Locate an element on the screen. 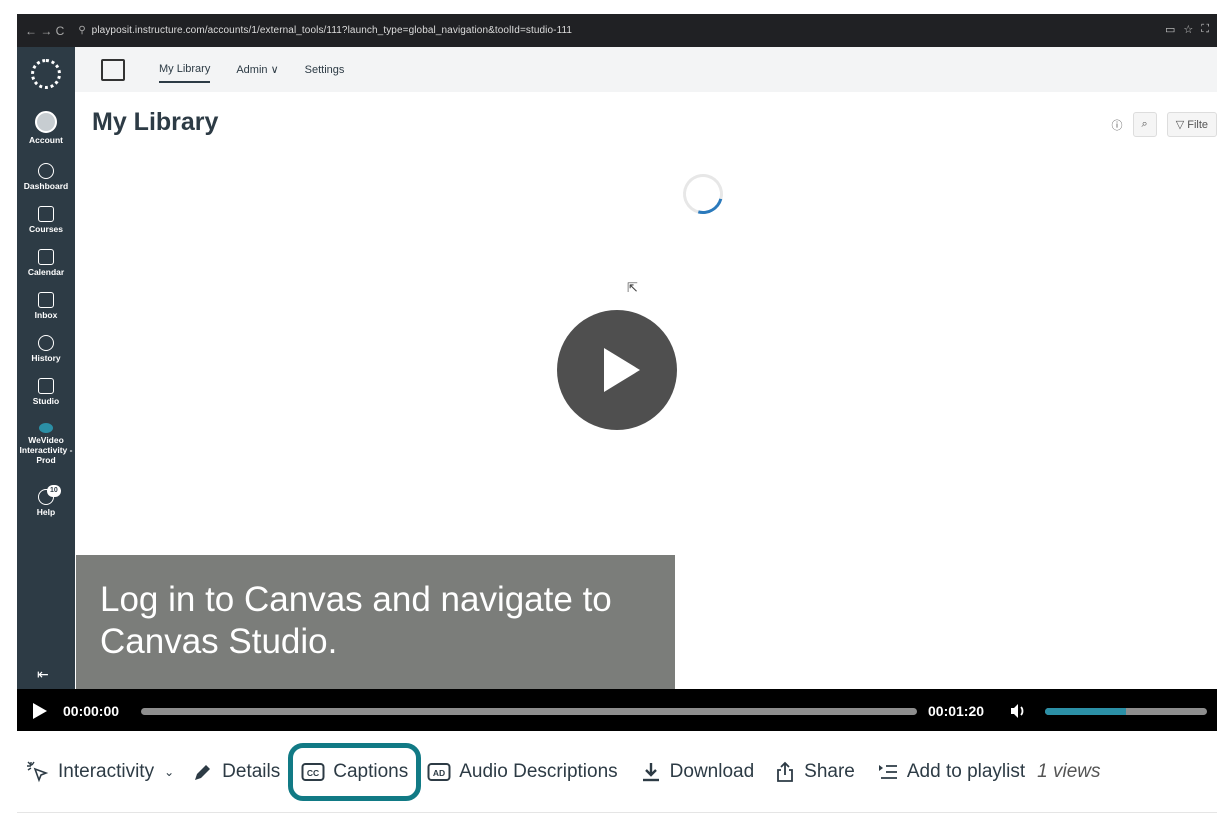 The width and height of the screenshot is (1229, 816). browser-nav-icons: ← → C is located at coordinates (45, 30).